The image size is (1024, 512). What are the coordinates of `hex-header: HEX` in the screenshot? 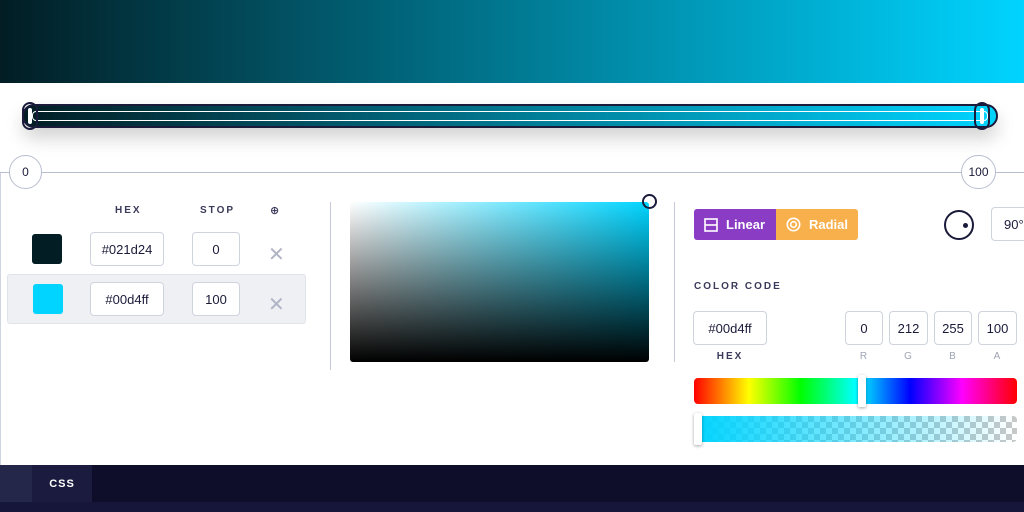 It's located at (128, 210).